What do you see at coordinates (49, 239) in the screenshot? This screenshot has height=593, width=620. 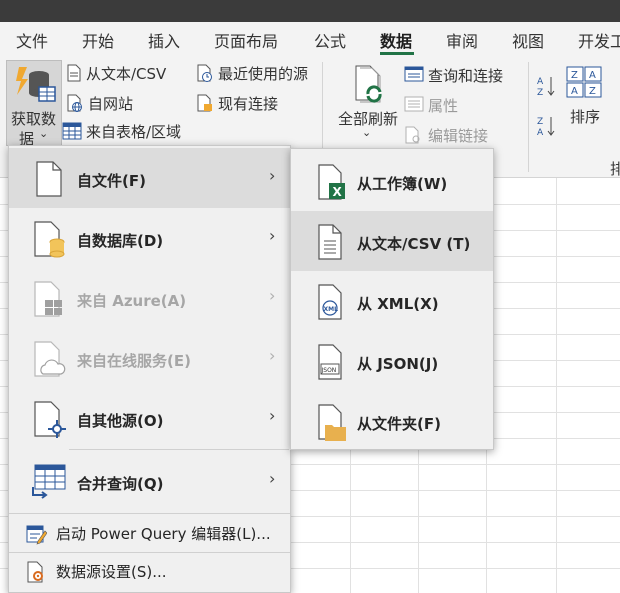 I see `database-icon` at bounding box center [49, 239].